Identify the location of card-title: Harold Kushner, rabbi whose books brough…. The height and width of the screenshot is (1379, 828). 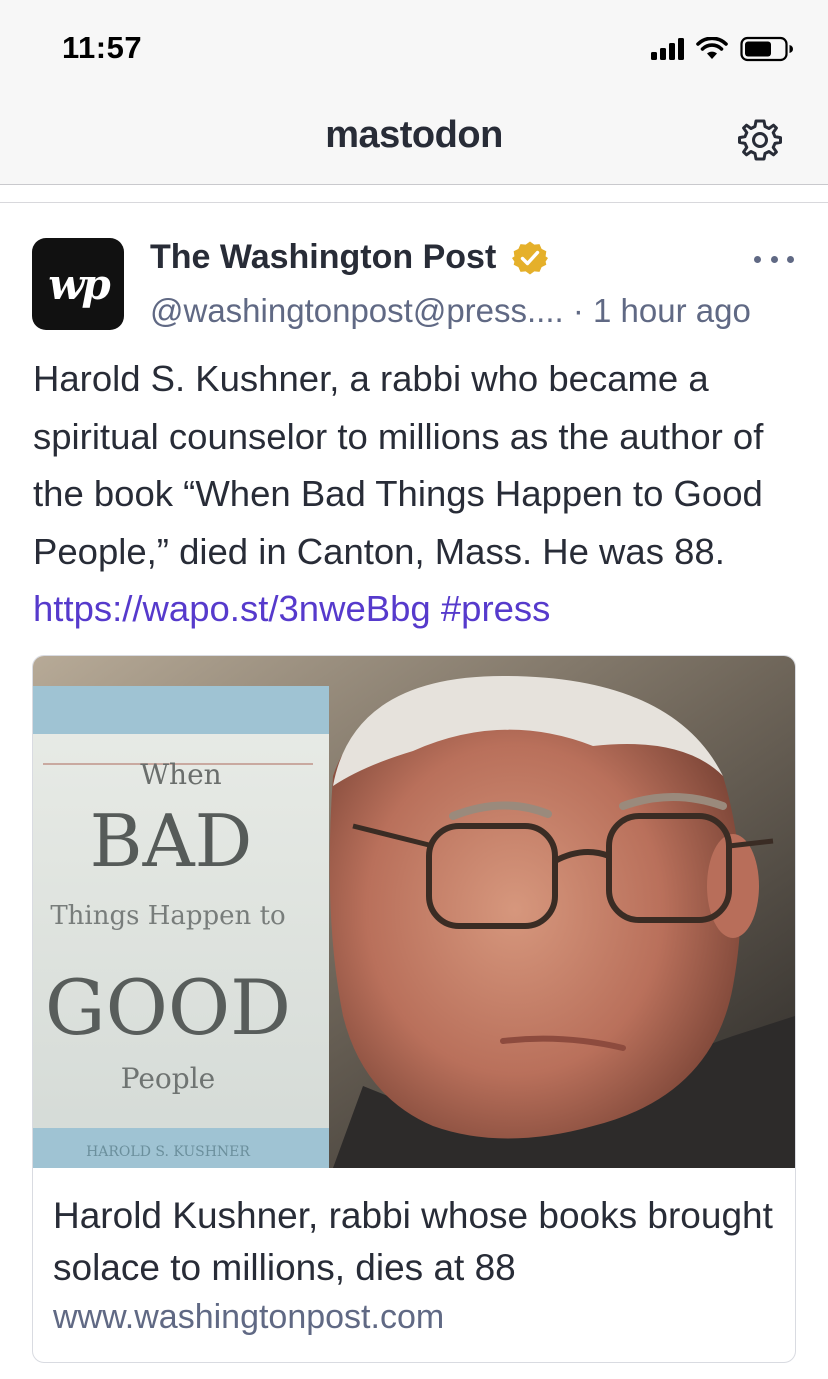
(413, 1241).